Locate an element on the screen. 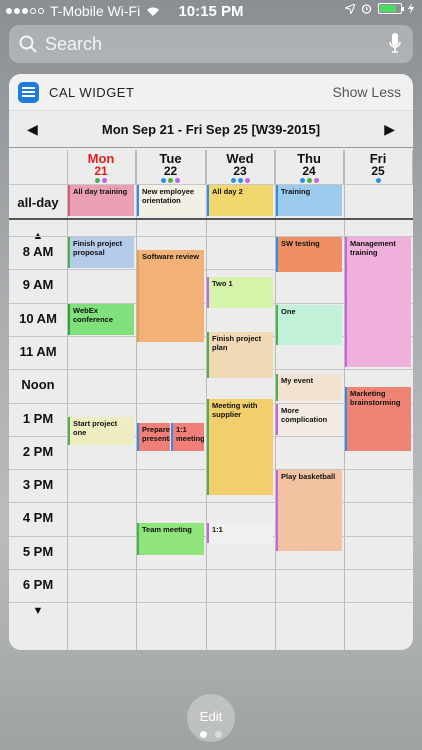 This screenshot has width=422, height=750. calendar-event: Finish project proposal is located at coordinates (101, 253).